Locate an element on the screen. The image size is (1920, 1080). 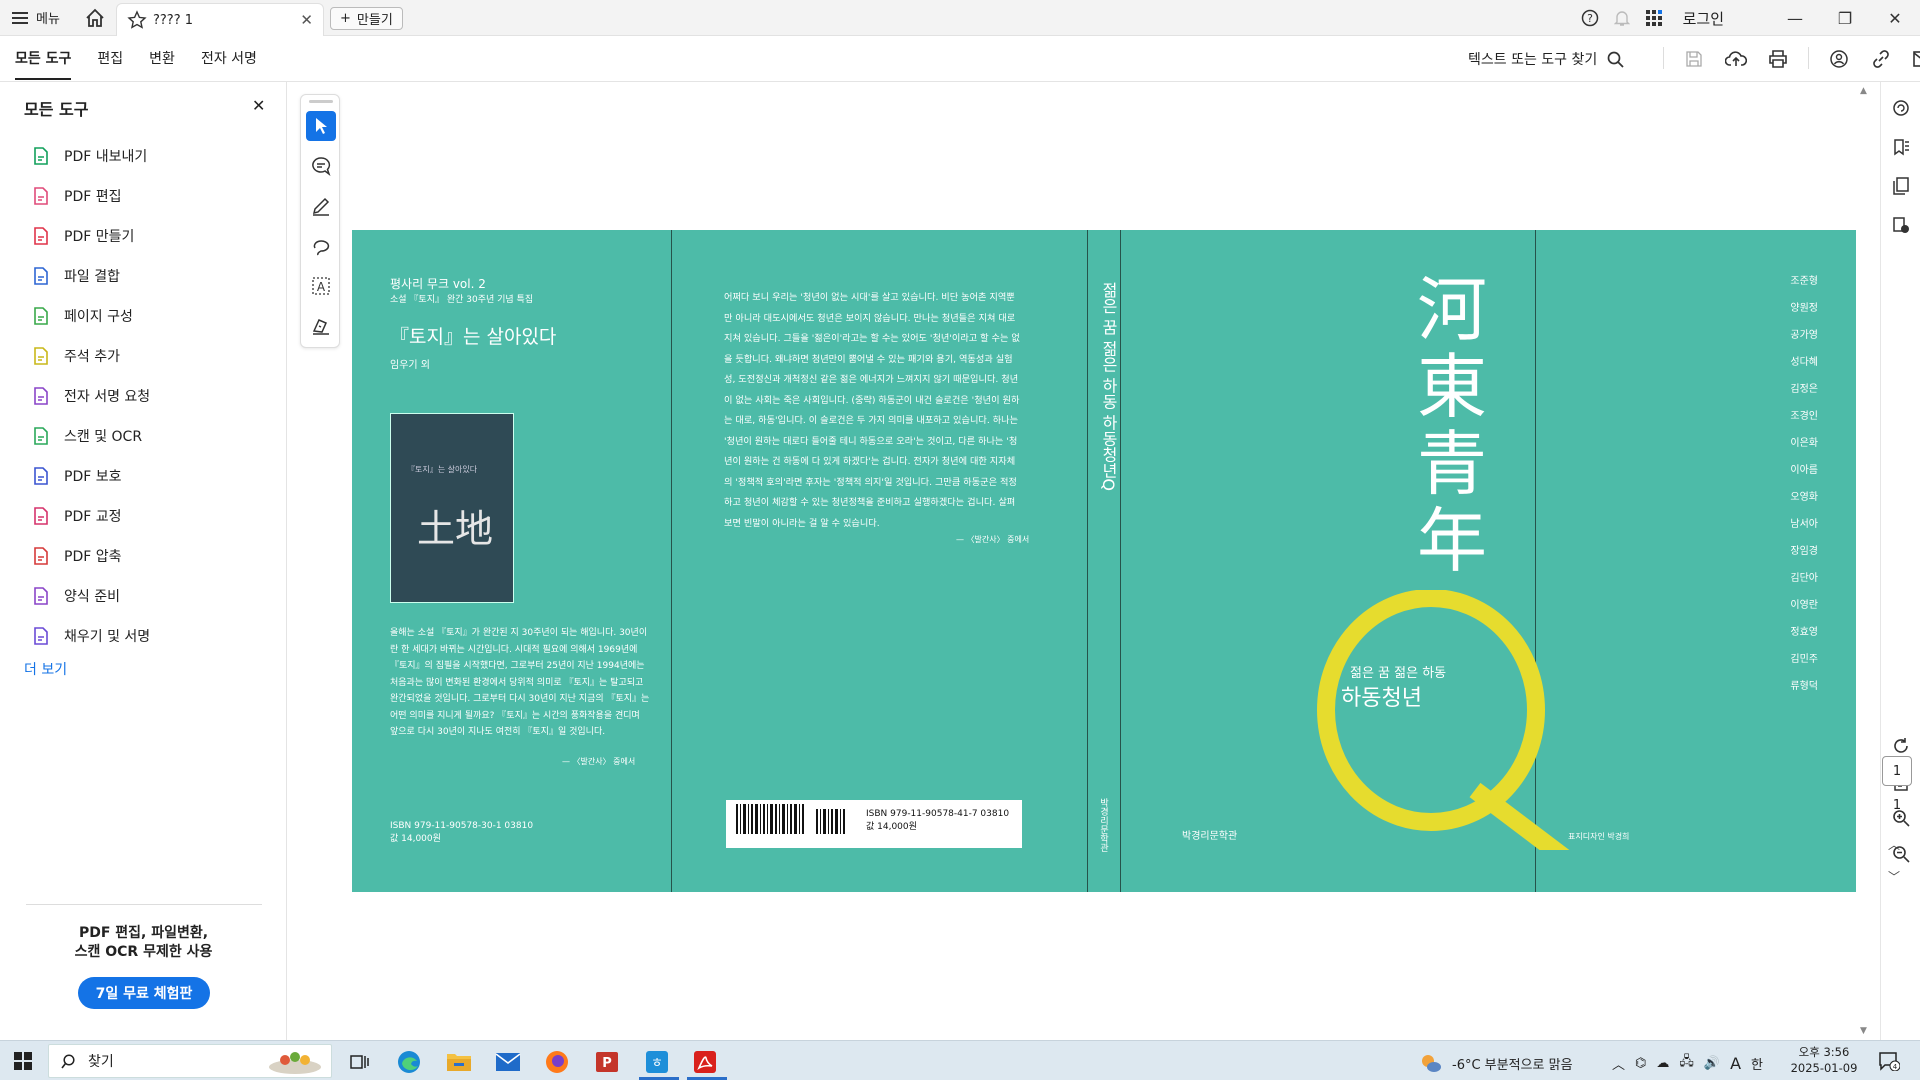
add-comment-tool is located at coordinates (321, 166).